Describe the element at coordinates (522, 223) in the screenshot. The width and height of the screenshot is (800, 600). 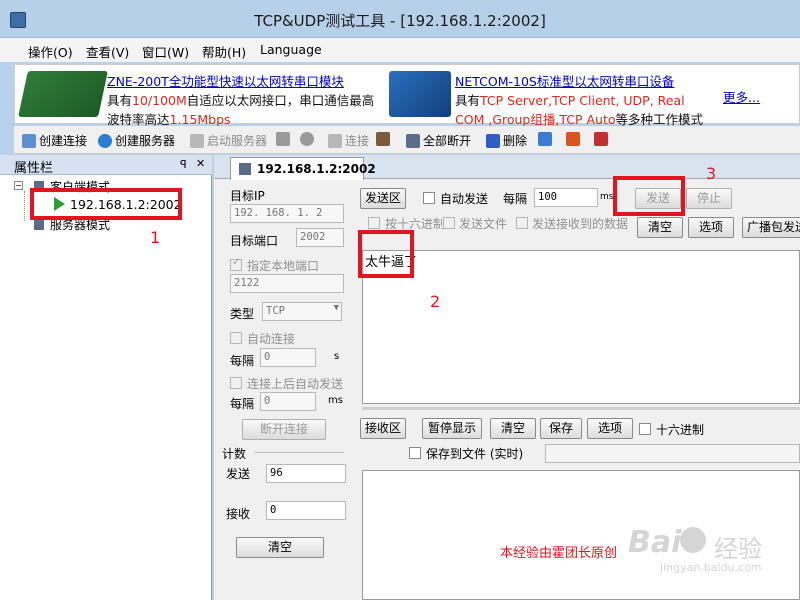
I see `send-recv-data-checkbox` at that location.